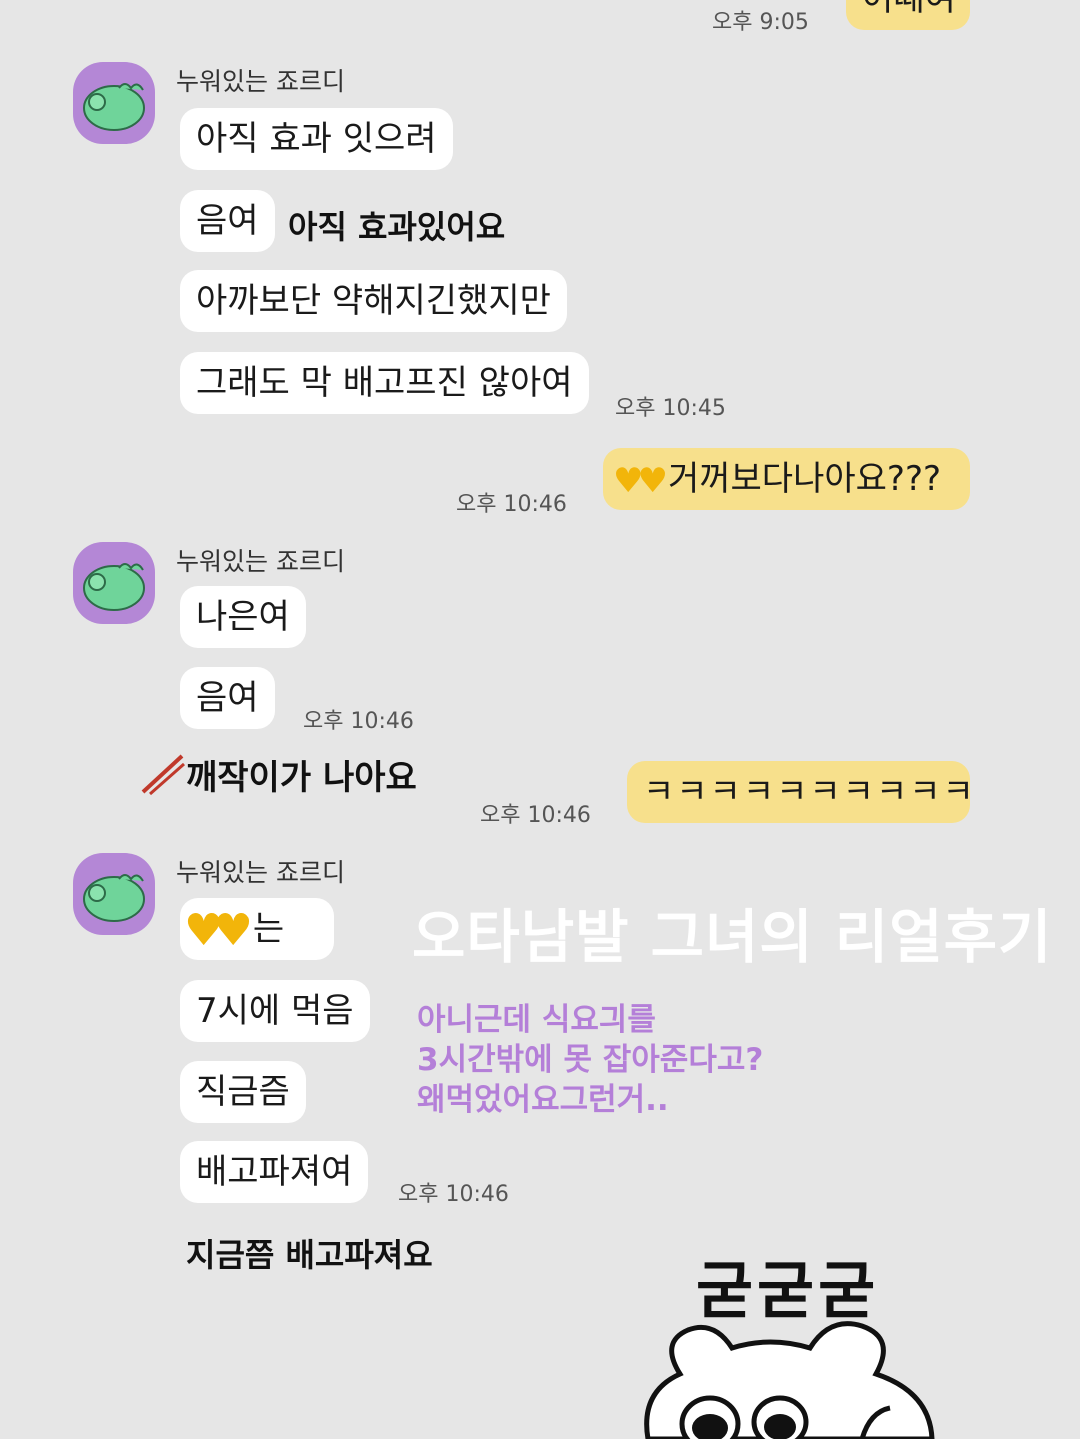 This screenshot has width=1080, height=1439. What do you see at coordinates (543, 1100) in the screenshot?
I see `purple-text-line: 왜먹었어요그런거..` at bounding box center [543, 1100].